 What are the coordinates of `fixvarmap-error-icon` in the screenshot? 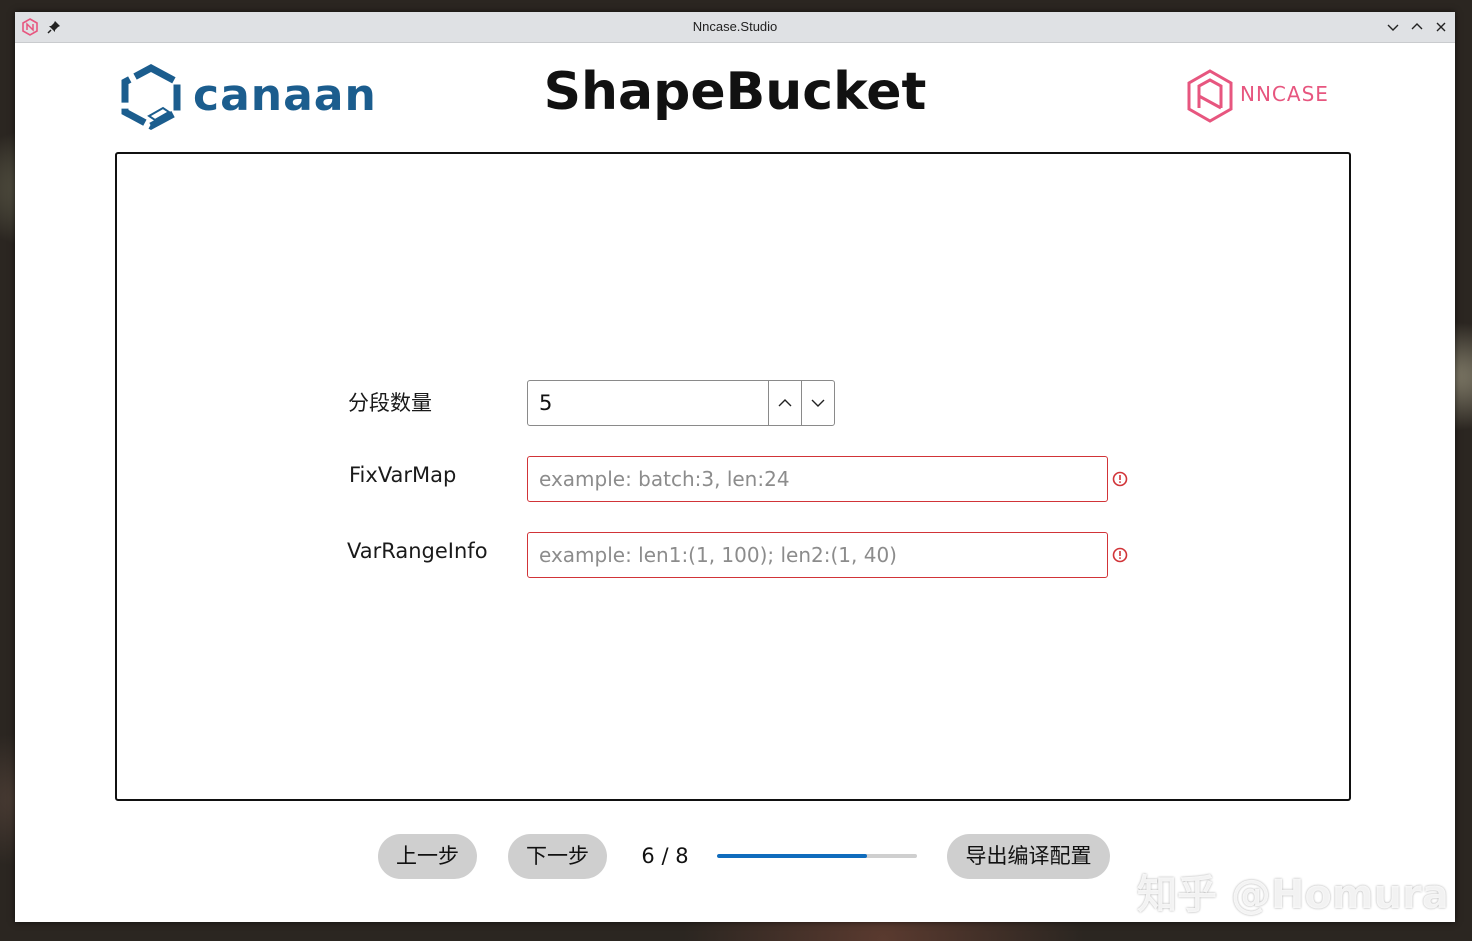 It's located at (1120, 479).